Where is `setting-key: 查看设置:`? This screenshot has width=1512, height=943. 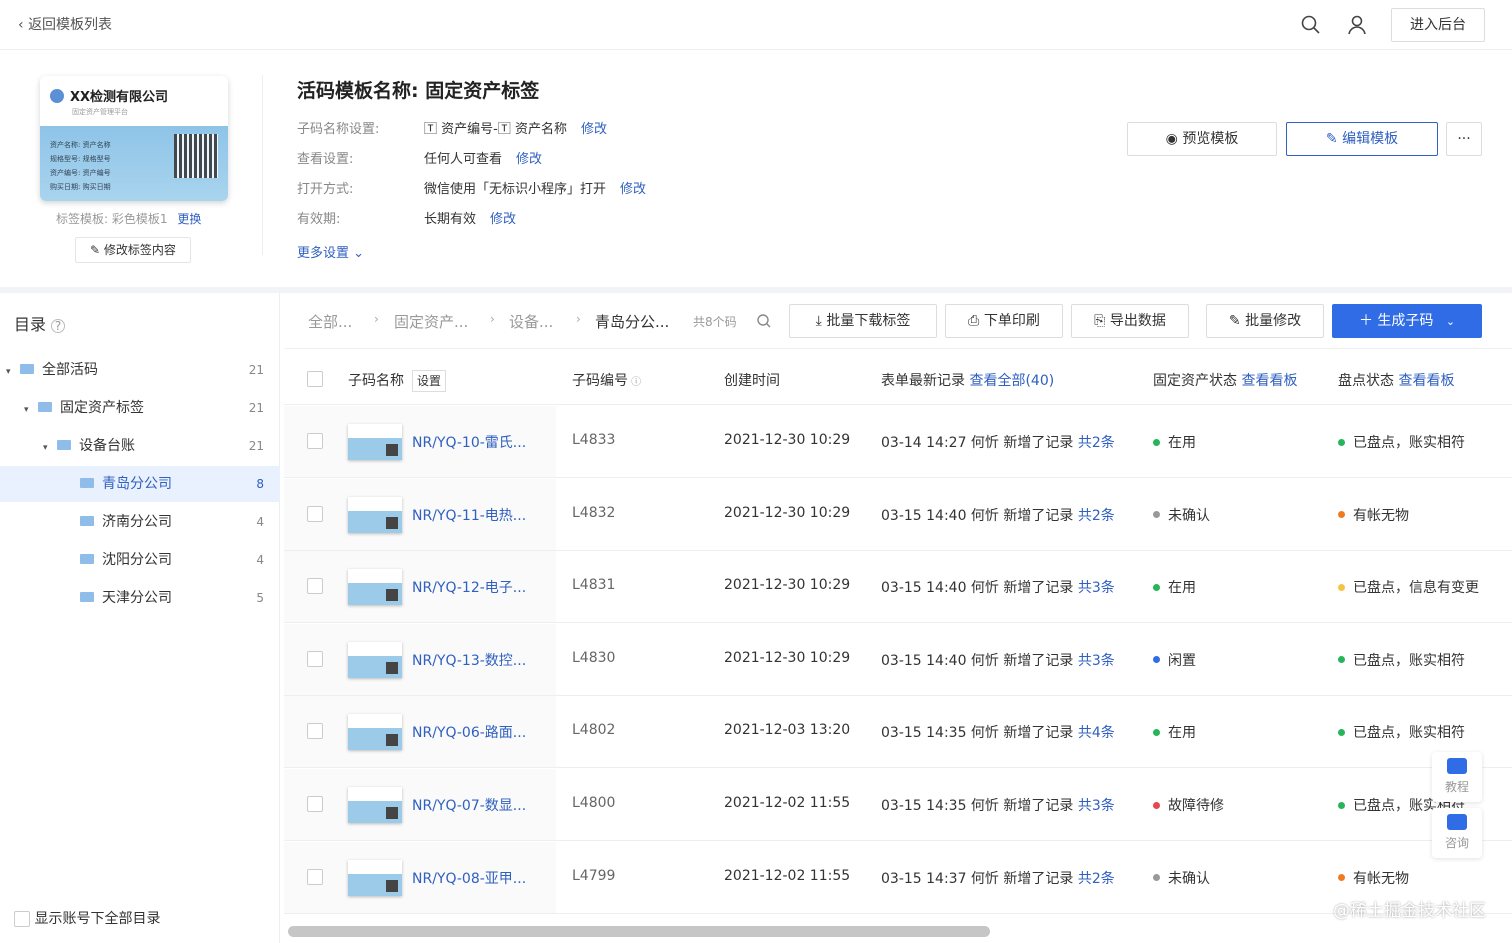 setting-key: 查看设置: is located at coordinates (325, 159).